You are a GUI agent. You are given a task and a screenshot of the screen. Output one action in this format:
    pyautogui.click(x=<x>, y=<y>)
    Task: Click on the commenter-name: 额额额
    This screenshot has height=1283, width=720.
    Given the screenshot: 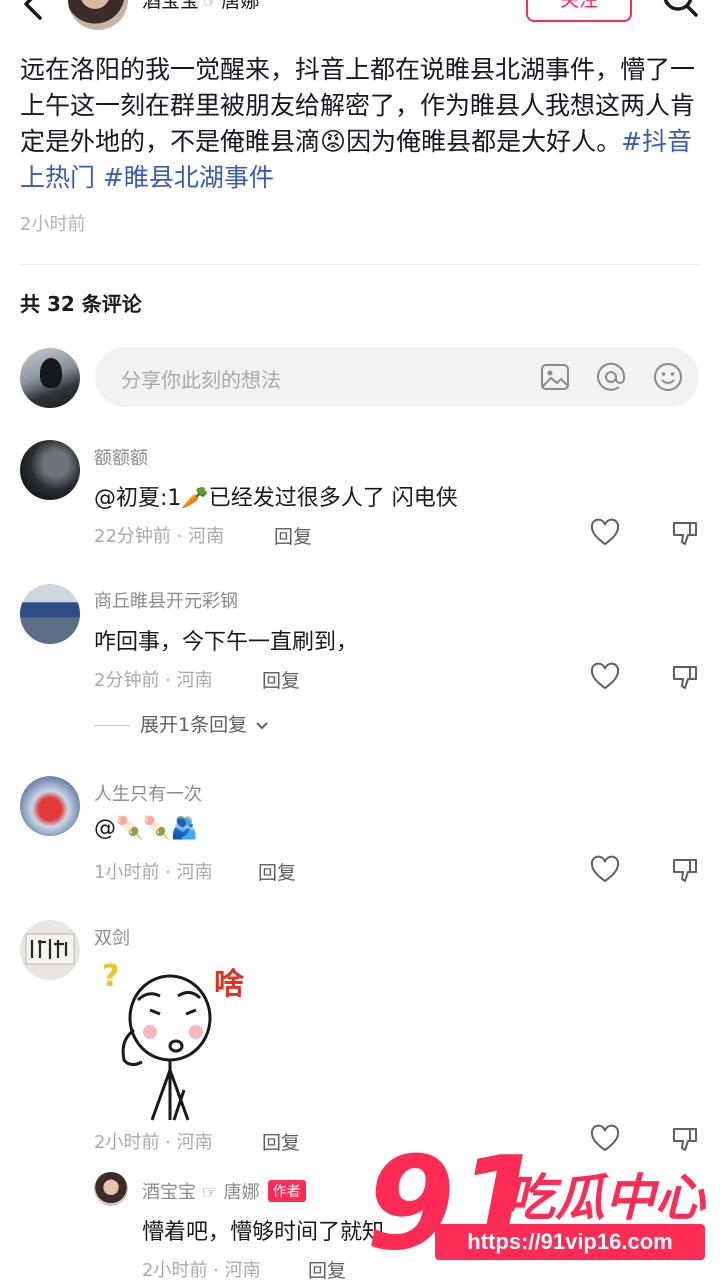 What is the action you would take?
    pyautogui.click(x=121, y=457)
    